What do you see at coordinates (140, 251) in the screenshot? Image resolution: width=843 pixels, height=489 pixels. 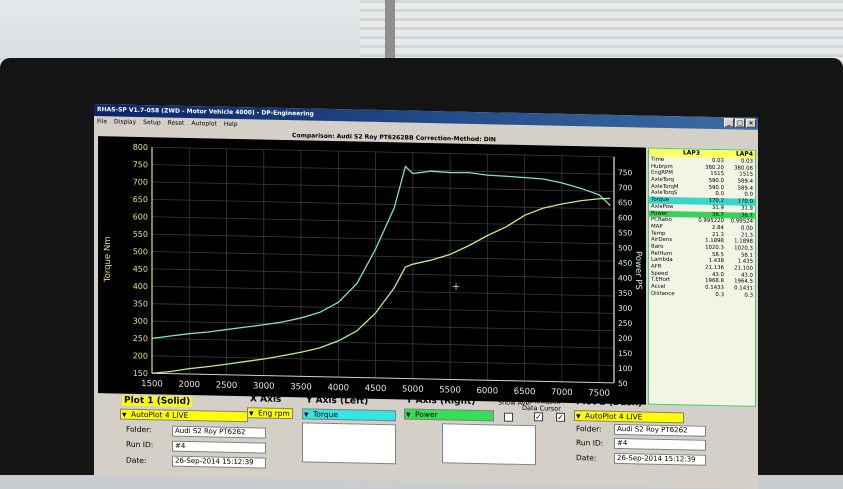 I see `y-left-tick-label: 500` at bounding box center [140, 251].